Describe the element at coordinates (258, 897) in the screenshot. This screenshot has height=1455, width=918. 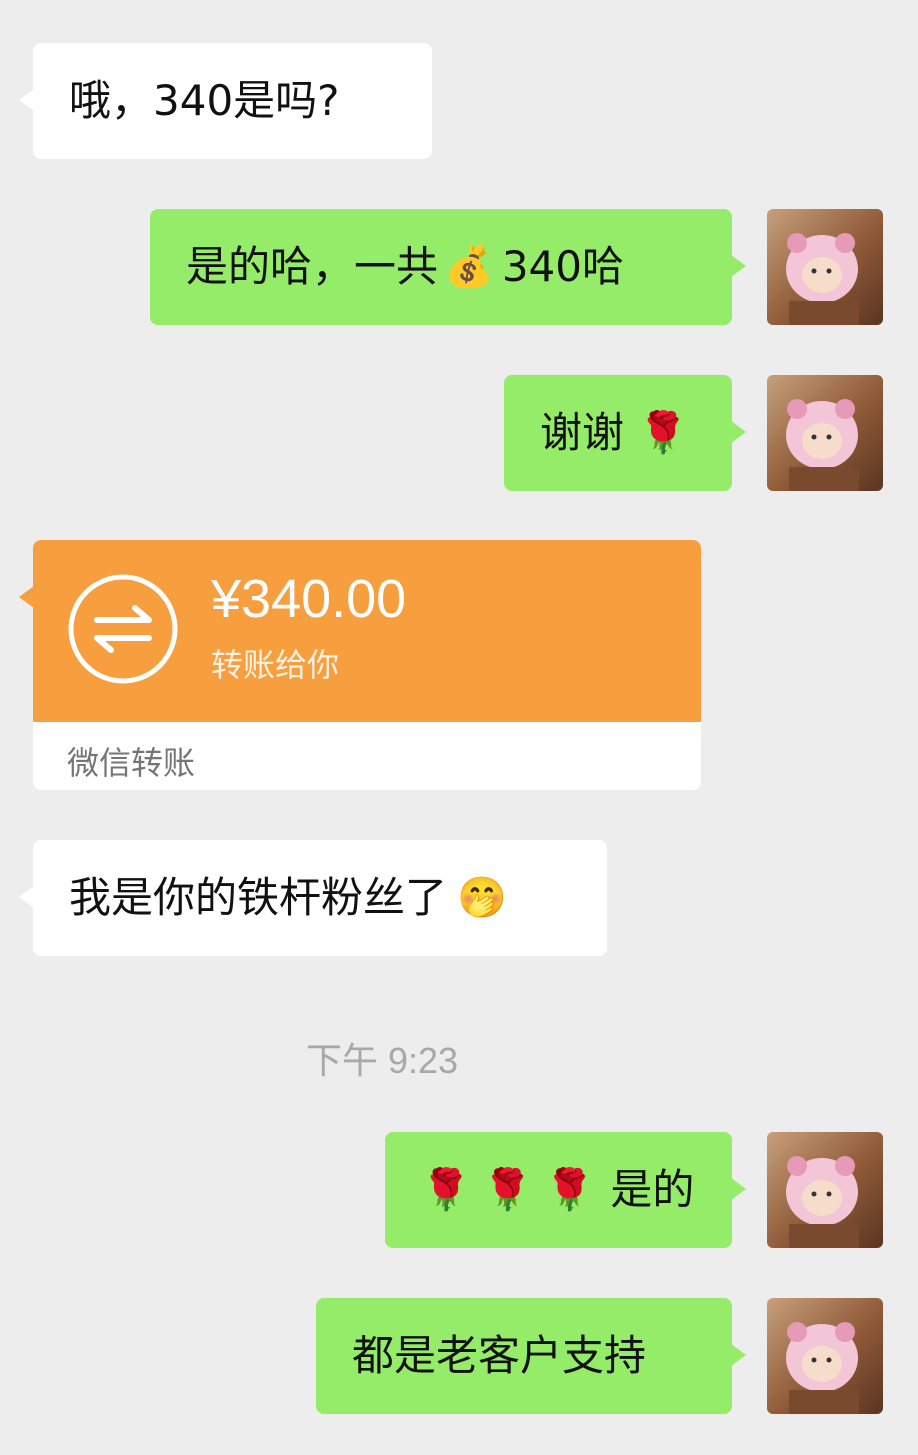
I see `message-text: 我是你的铁杆粉丝了` at that location.